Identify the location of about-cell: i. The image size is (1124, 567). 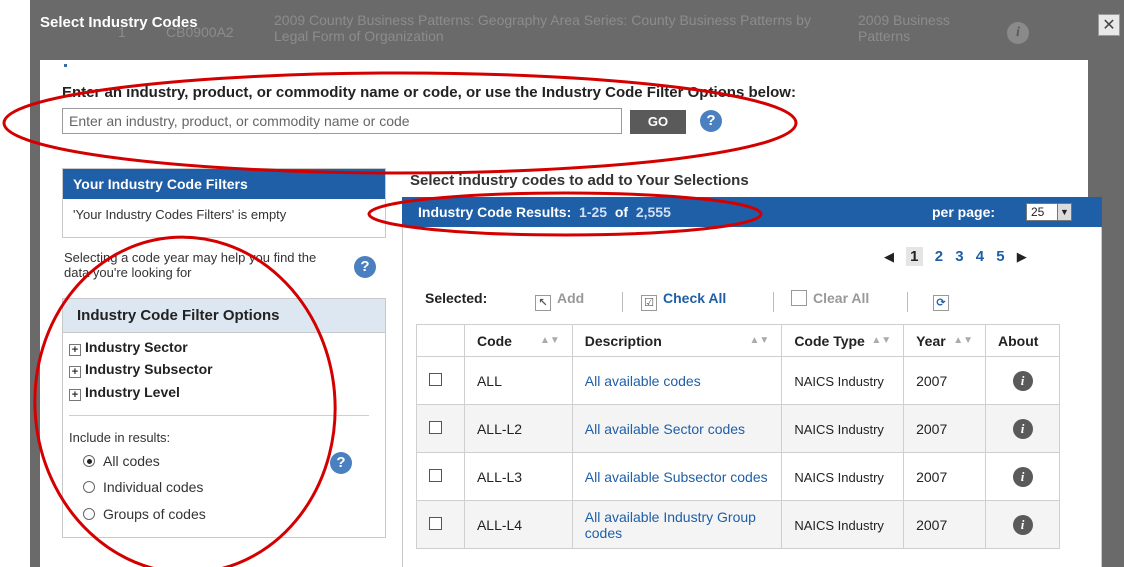
(1022, 428).